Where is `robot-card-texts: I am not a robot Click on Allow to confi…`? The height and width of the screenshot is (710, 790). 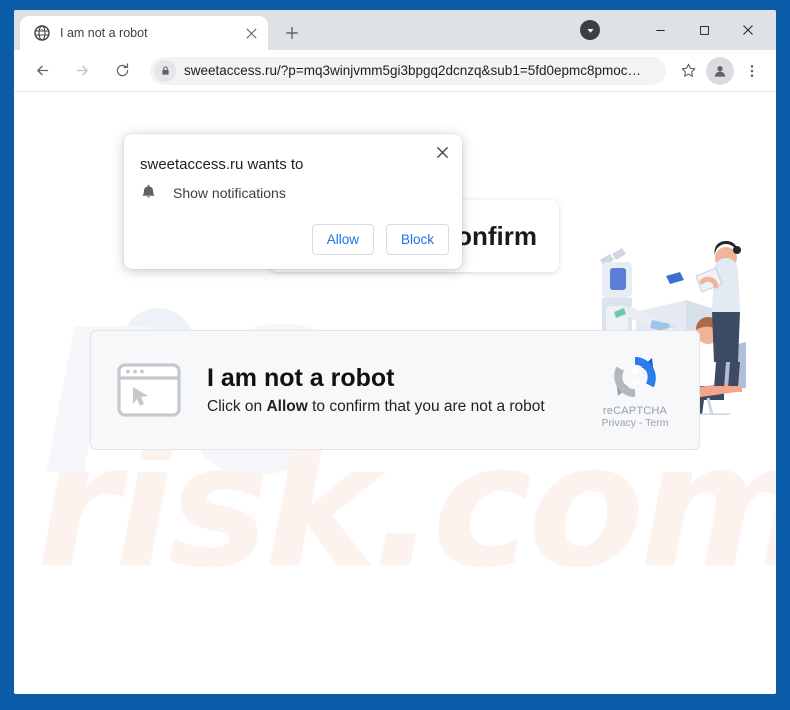
robot-card-texts: I am not a robot Click on Allow to confi… is located at coordinates (398, 390).